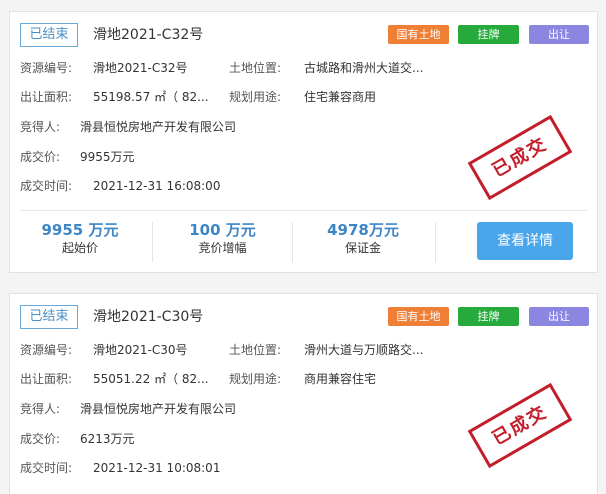 The height and width of the screenshot is (494, 606). Describe the element at coordinates (222, 248) in the screenshot. I see `stat-label: 竞价增幅` at that location.